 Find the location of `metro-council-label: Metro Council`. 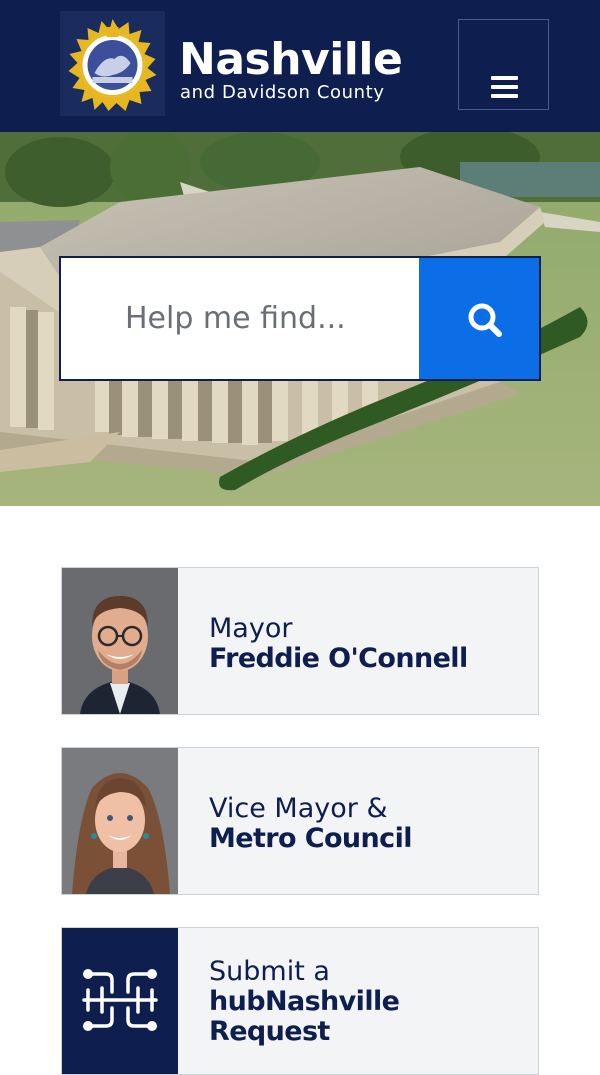

metro-council-label: Metro Council is located at coordinates (310, 838).